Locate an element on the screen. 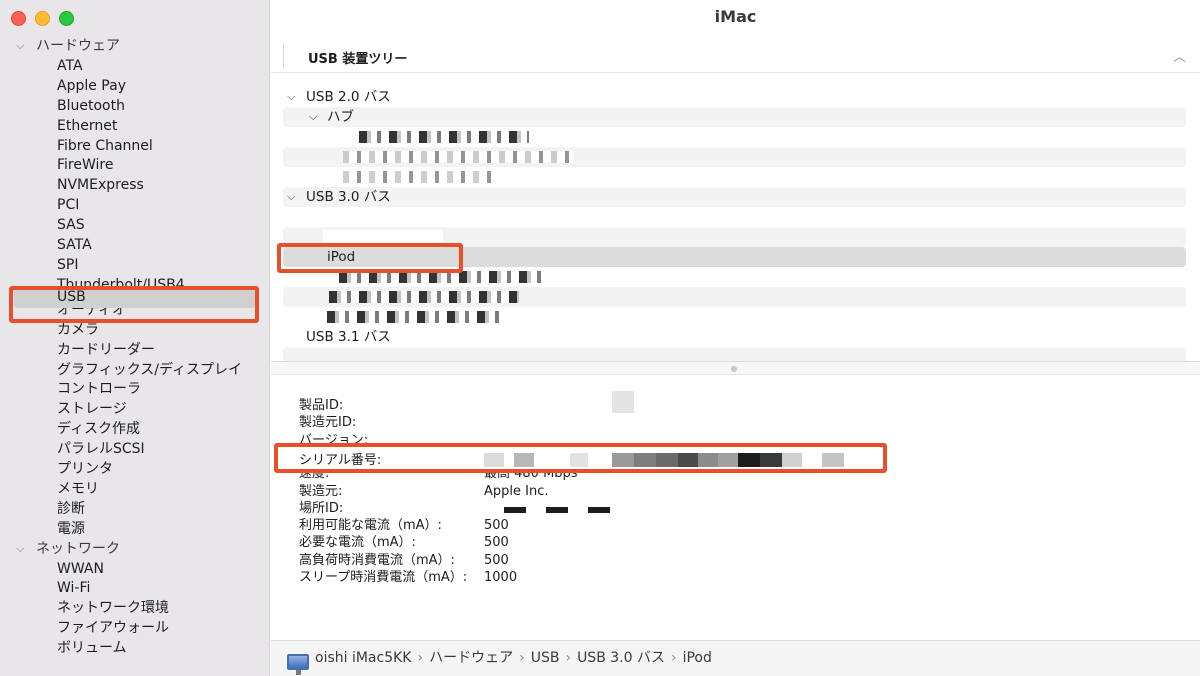 This screenshot has width=1200, height=676. sidebar-item-fibre-channel: Fibre Channel is located at coordinates (135, 146).